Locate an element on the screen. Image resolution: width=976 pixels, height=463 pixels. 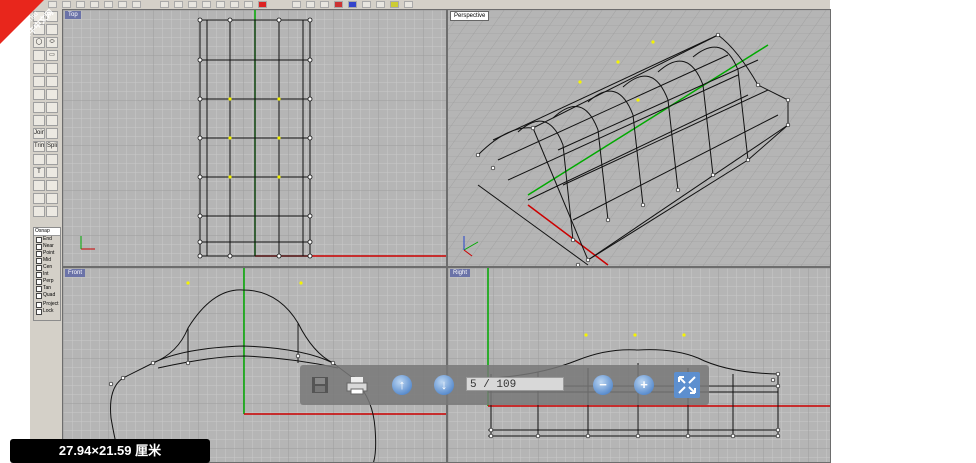
surface-tool is located at coordinates (52, 81).